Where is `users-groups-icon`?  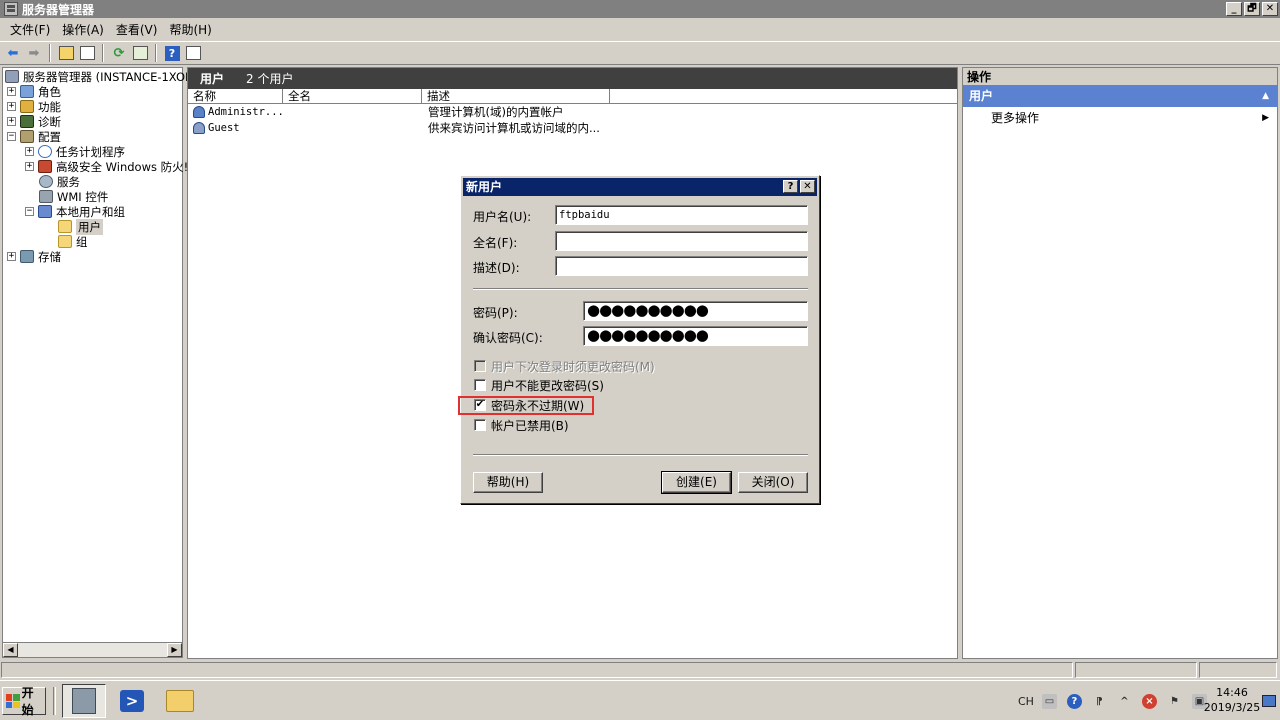
users-groups-icon is located at coordinates (45, 211).